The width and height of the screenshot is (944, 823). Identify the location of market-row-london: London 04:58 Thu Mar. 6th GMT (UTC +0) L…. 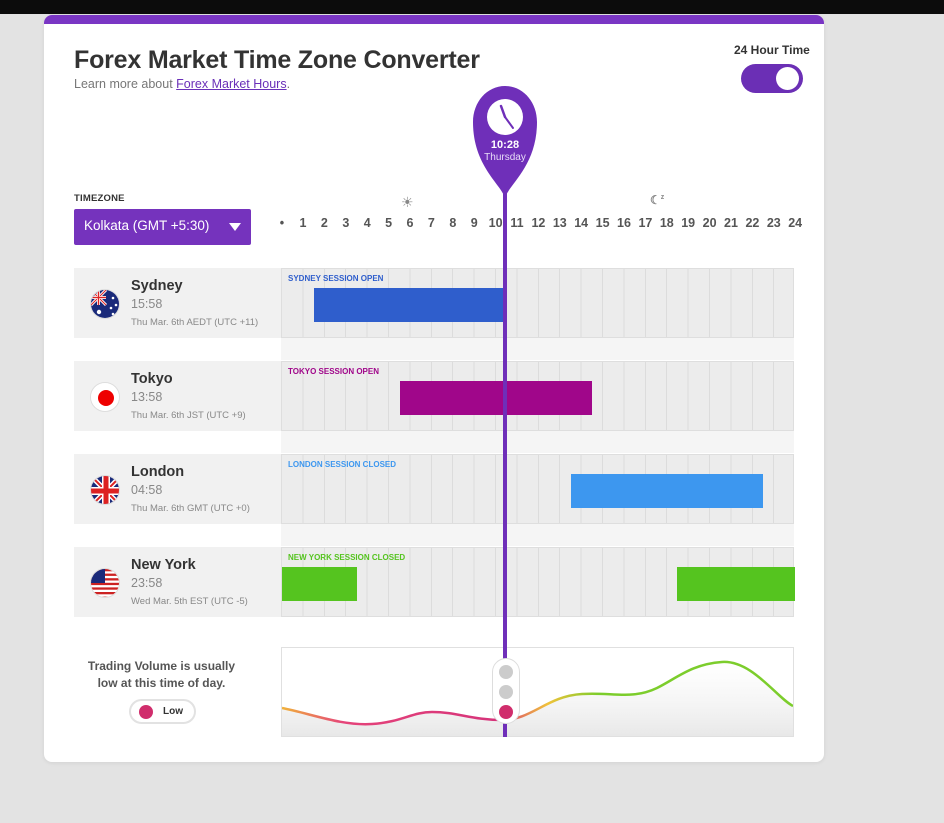
(434, 489).